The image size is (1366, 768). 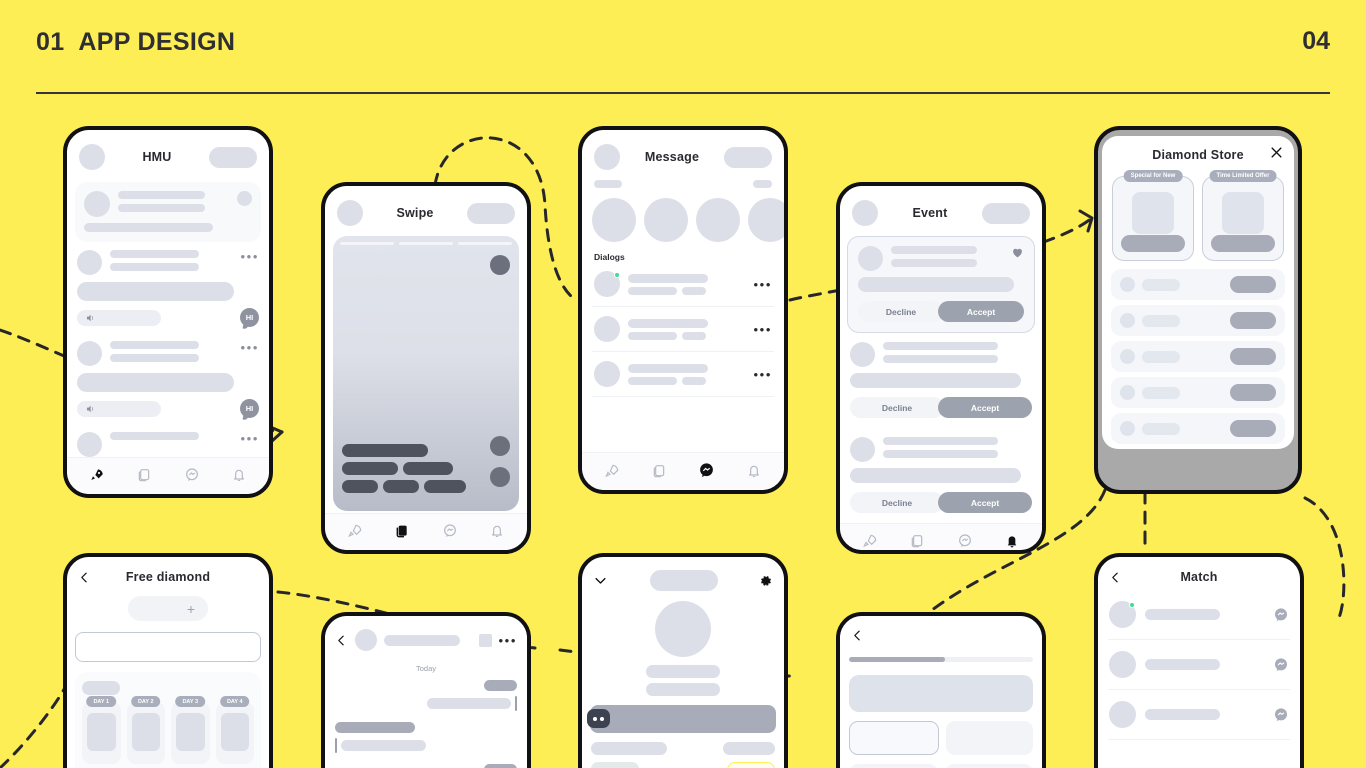 What do you see at coordinates (1276, 152) in the screenshot?
I see `close-icon` at bounding box center [1276, 152].